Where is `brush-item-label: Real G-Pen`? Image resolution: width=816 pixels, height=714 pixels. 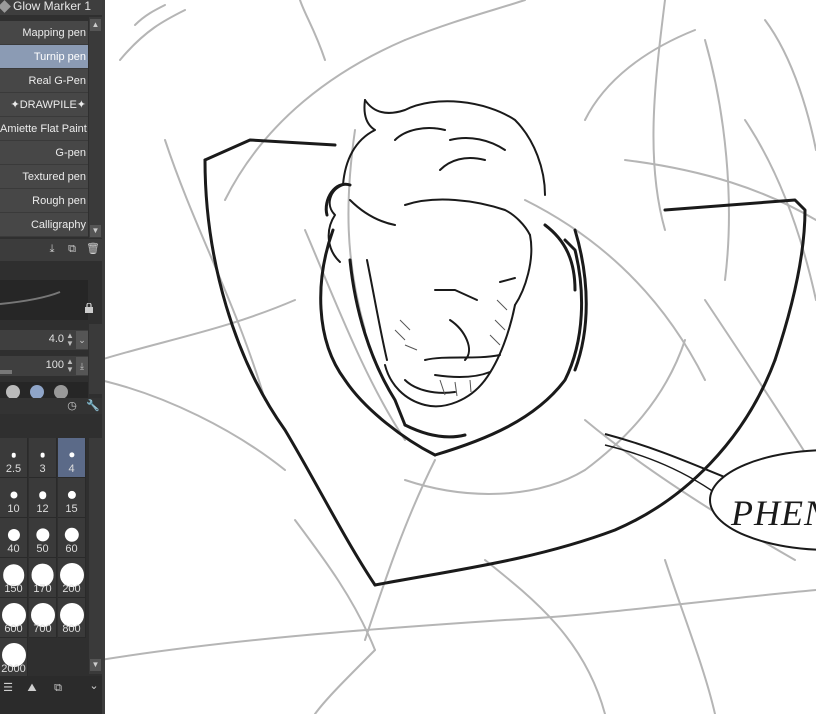
brush-item-label: Real G-Pen is located at coordinates (57, 81).